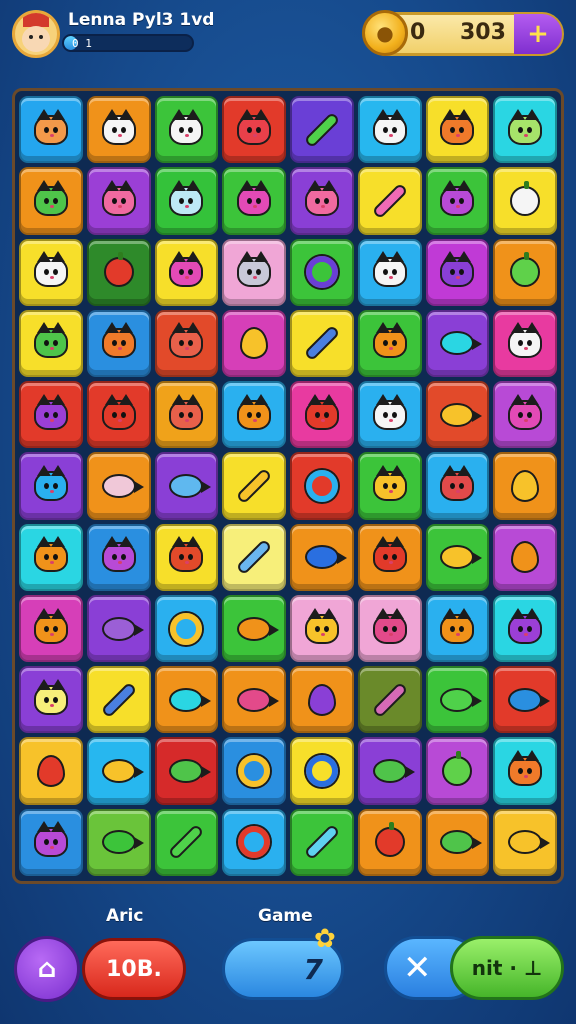 This screenshot has width=576, height=1024. What do you see at coordinates (47, 969) in the screenshot?
I see `home-button: ⌂` at bounding box center [47, 969].